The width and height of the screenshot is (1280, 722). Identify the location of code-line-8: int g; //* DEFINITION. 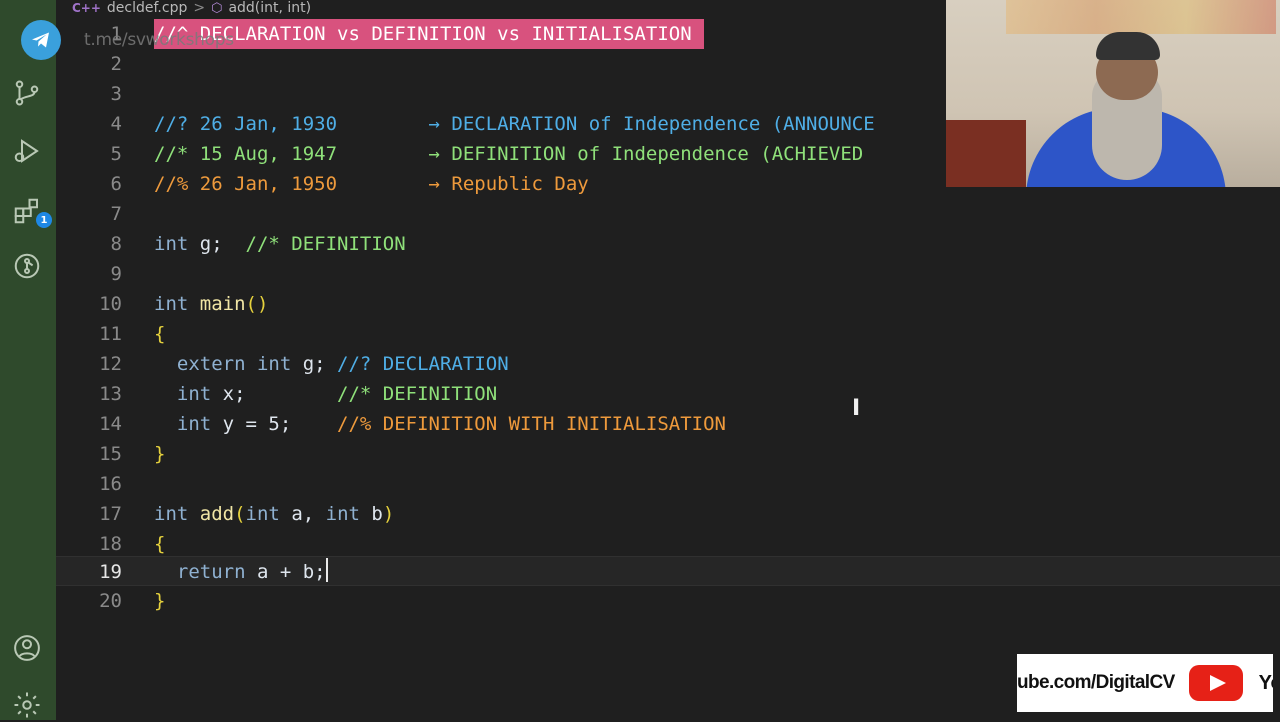
(280, 244).